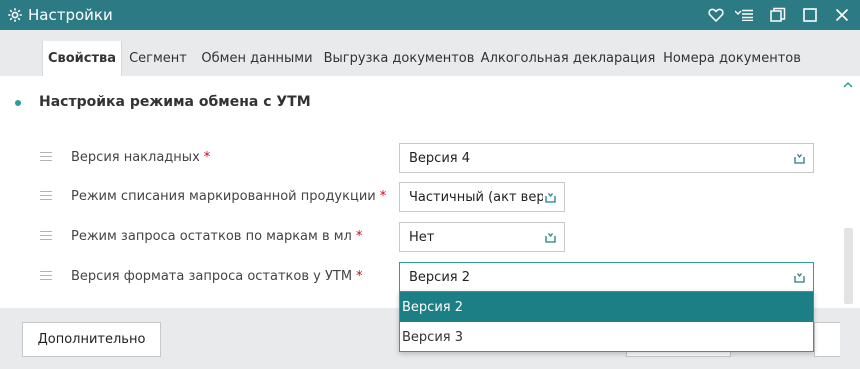 The height and width of the screenshot is (369, 860). What do you see at coordinates (732, 58) in the screenshot?
I see `tab-document-numbers: Номера документов` at bounding box center [732, 58].